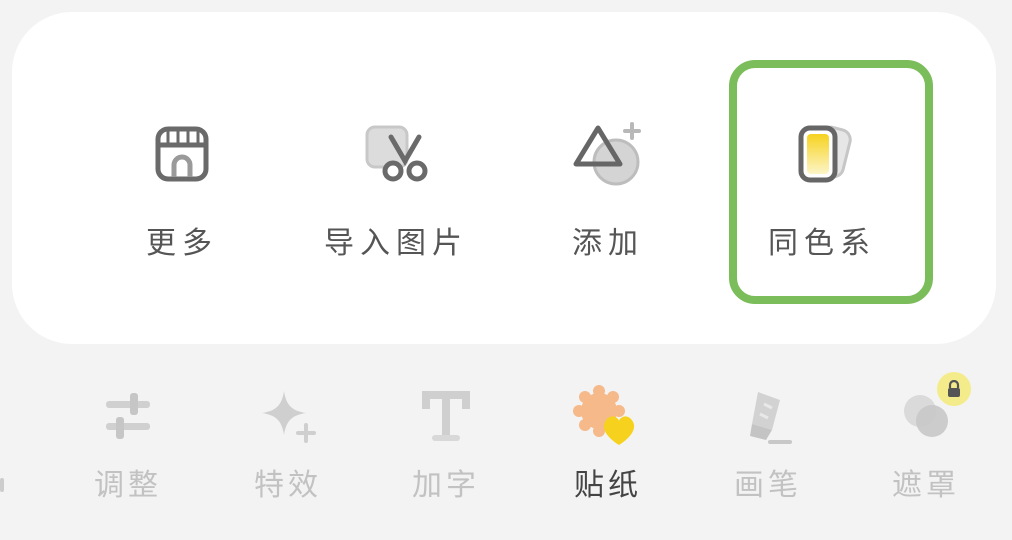 The width and height of the screenshot is (1012, 540). I want to click on store-icon, so click(182, 155).